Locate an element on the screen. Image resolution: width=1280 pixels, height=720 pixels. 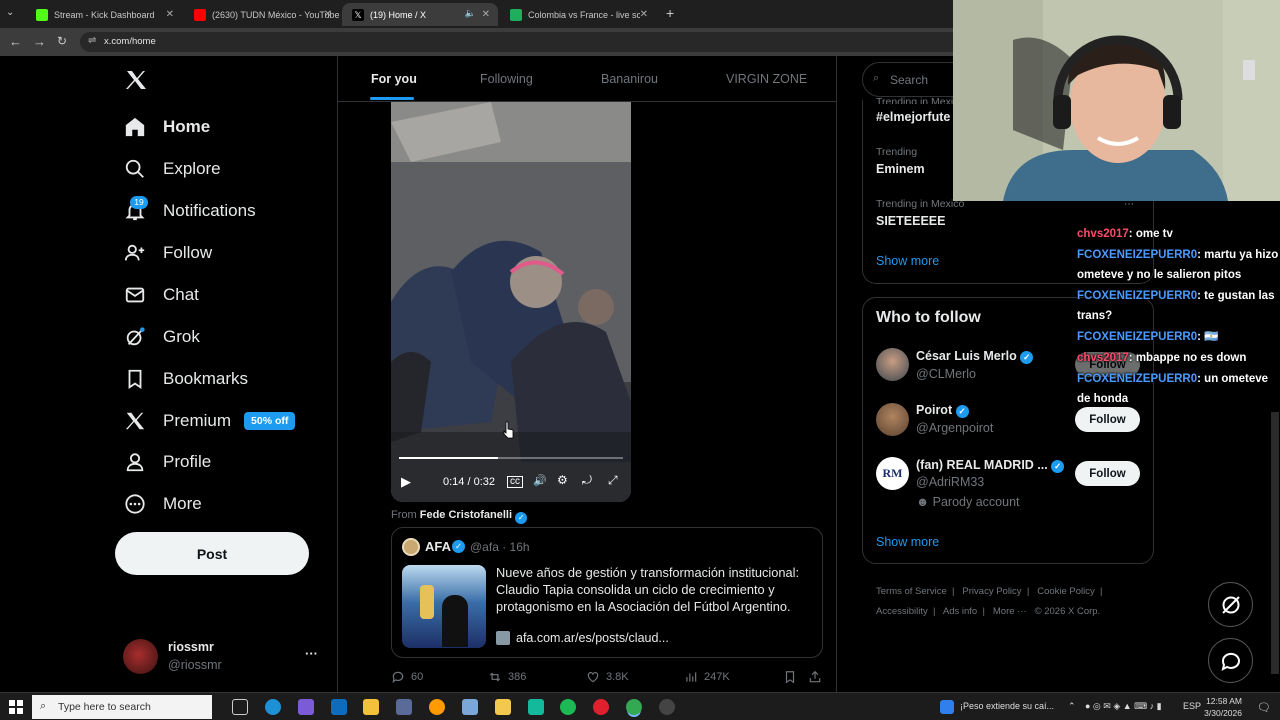
address-bar: ⇌ x.com/home is located at coordinates (520, 42).